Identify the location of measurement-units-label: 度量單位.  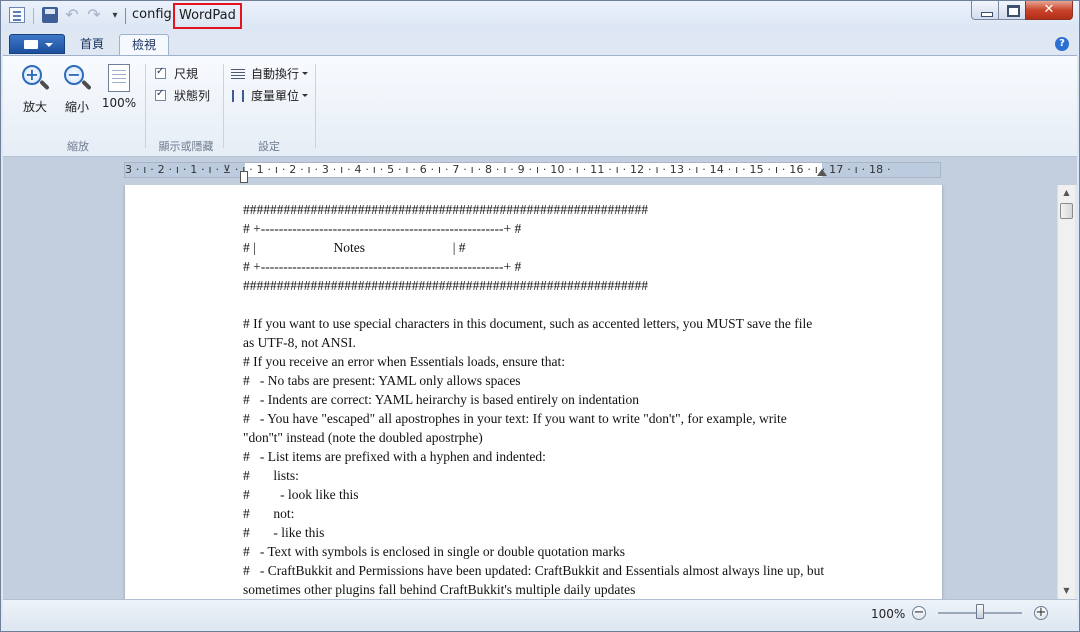
(275, 96).